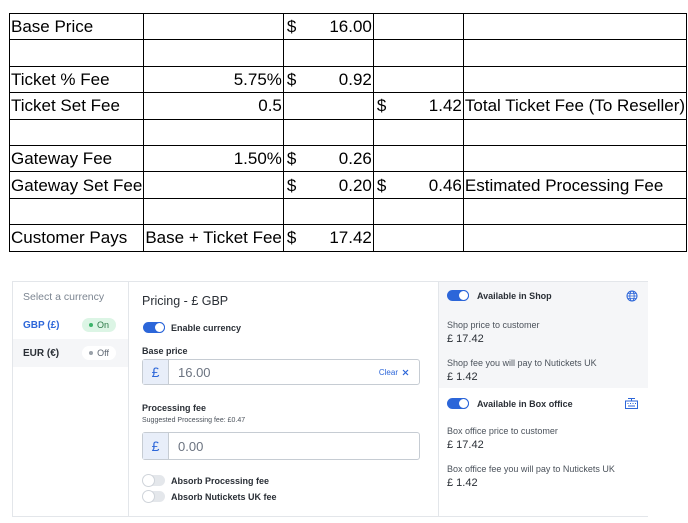  Describe the element at coordinates (213, 79) in the screenshot. I see `sheet-cell-b: 5.75%` at that location.